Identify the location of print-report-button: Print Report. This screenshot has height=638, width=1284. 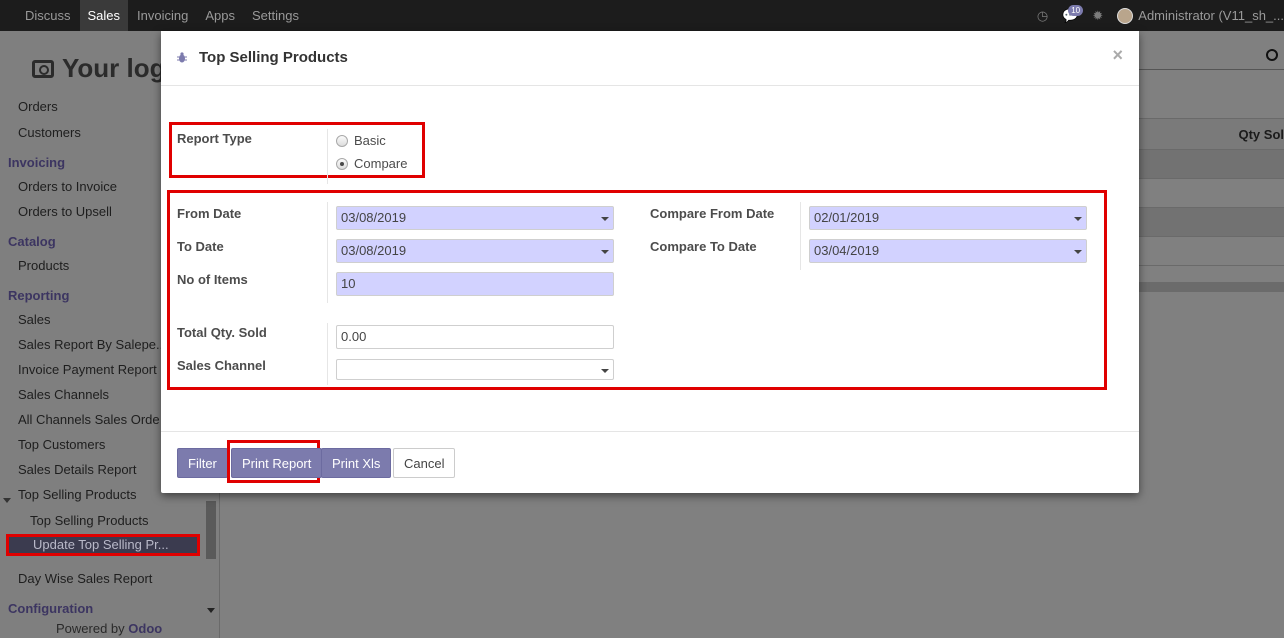
(277, 463).